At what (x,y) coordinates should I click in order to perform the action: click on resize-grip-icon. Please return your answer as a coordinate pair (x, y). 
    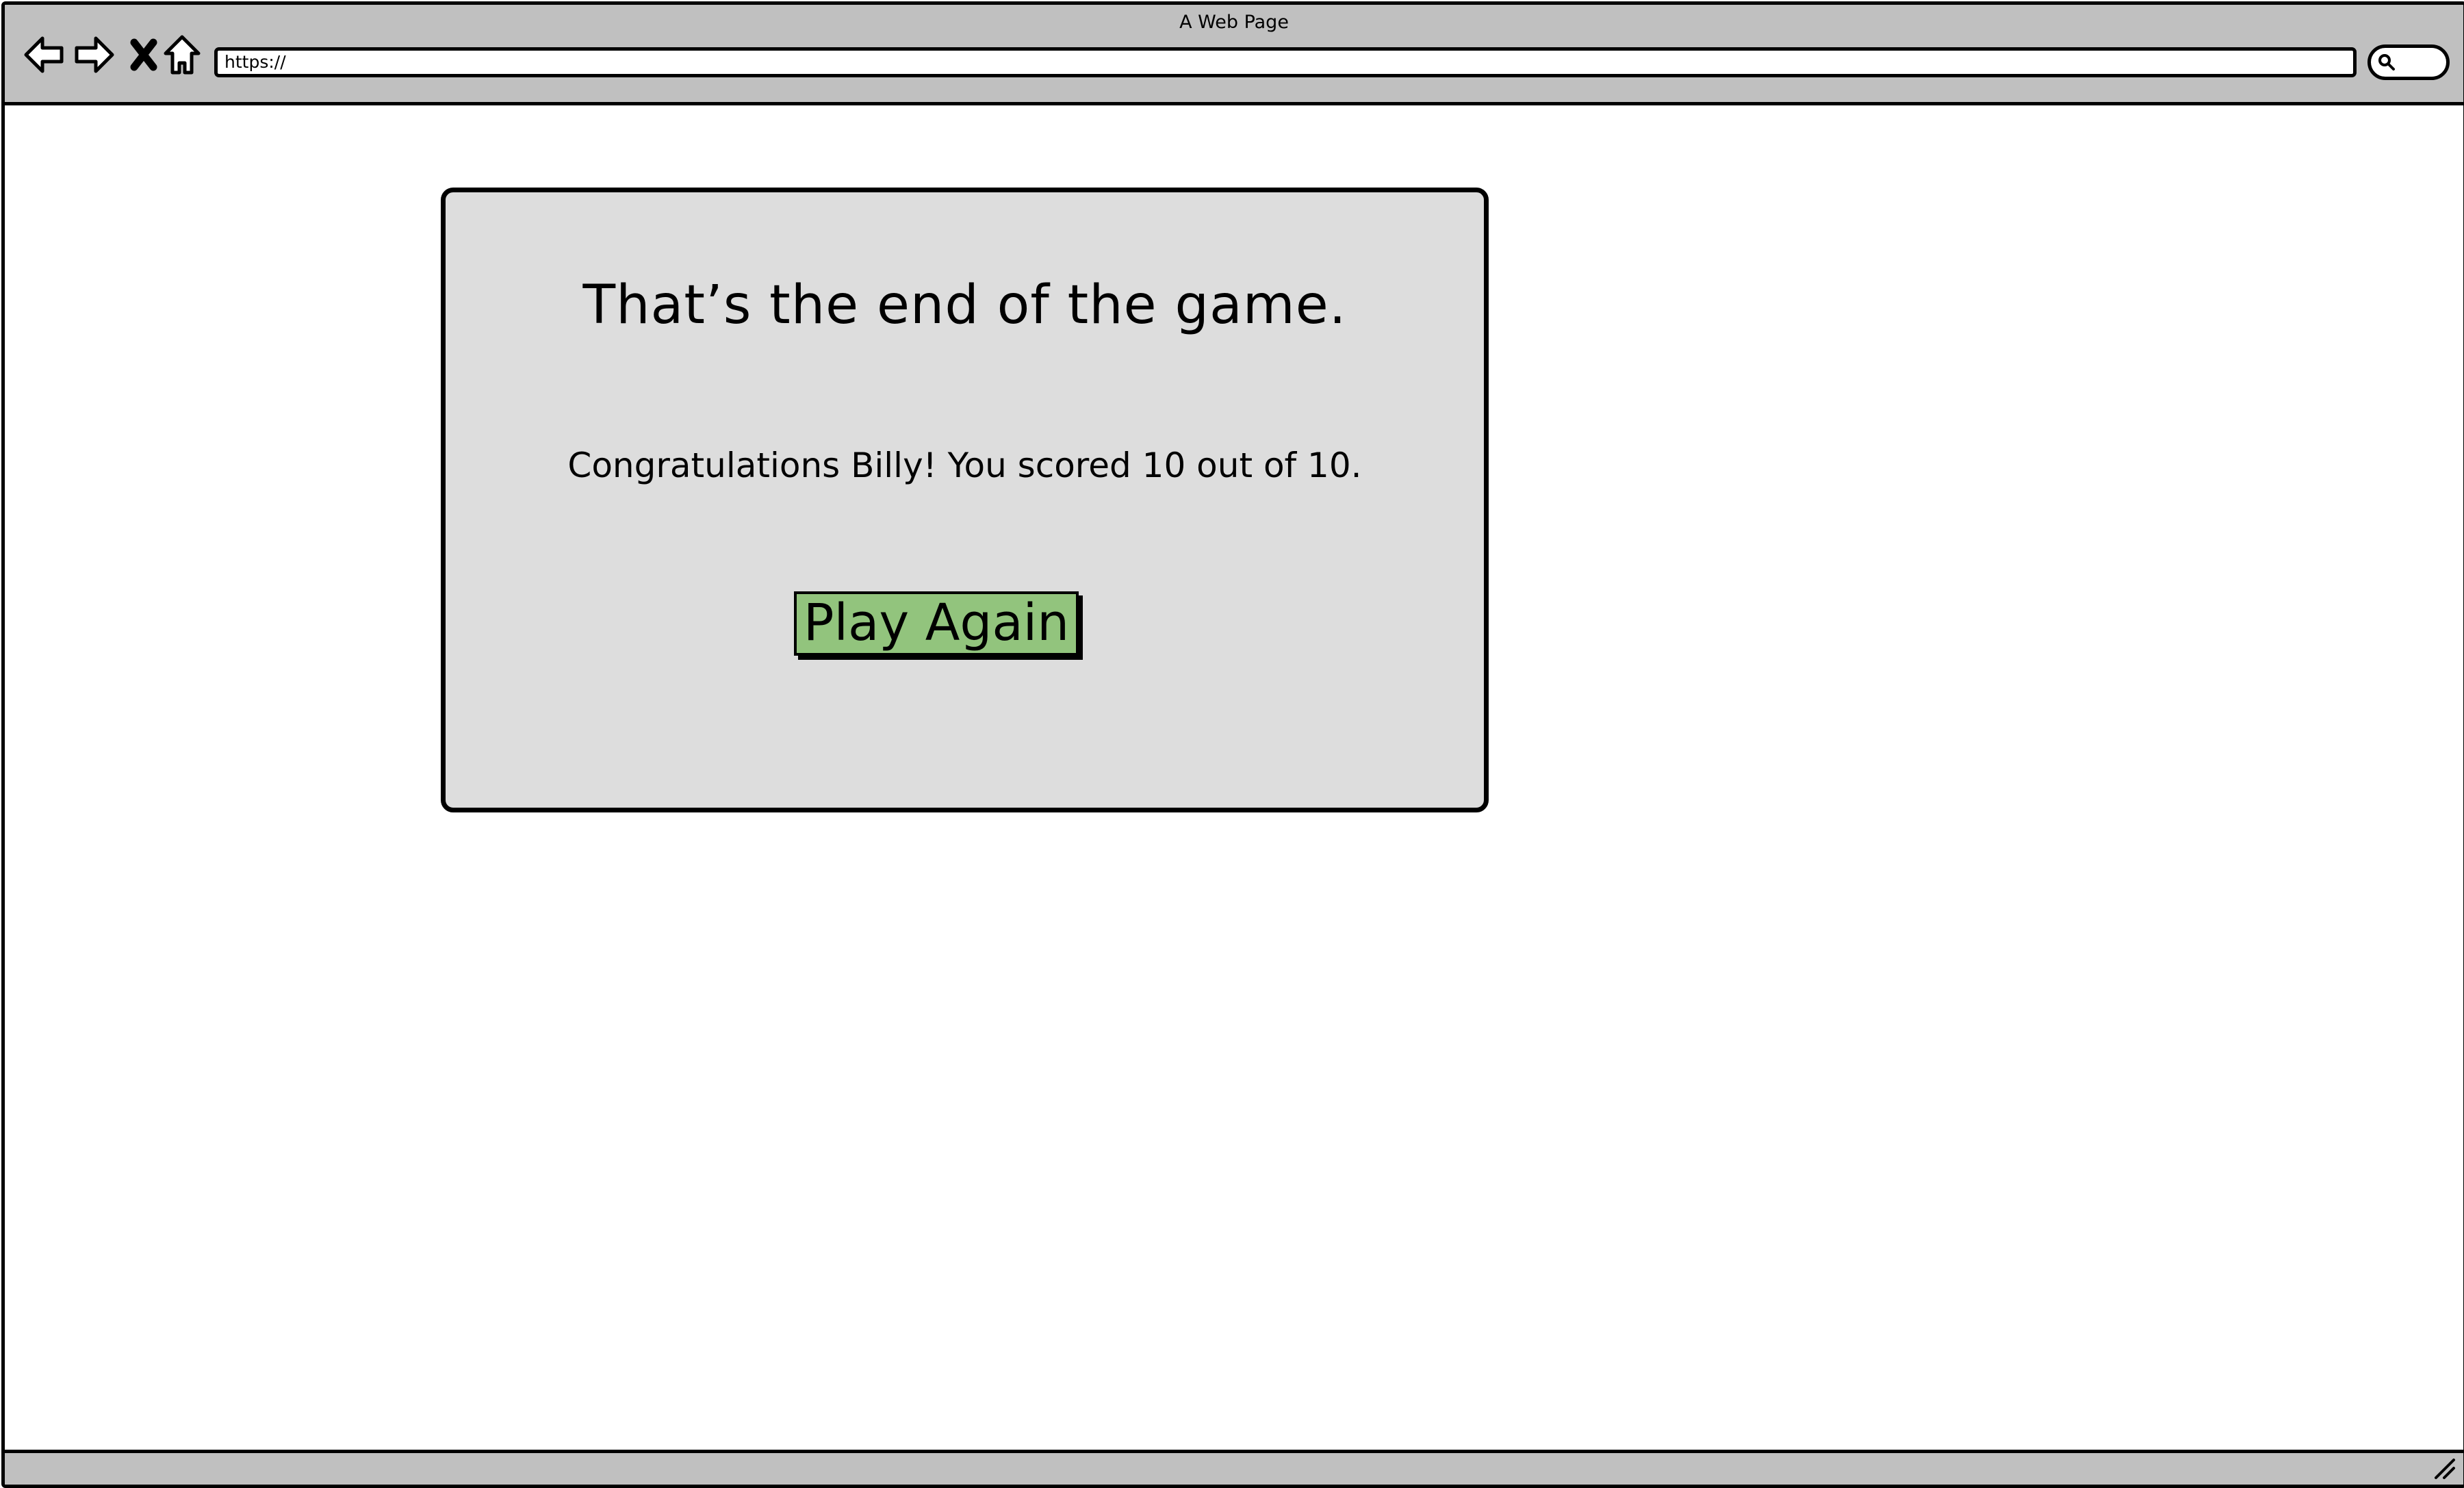
    Looking at the image, I should click on (2444, 1468).